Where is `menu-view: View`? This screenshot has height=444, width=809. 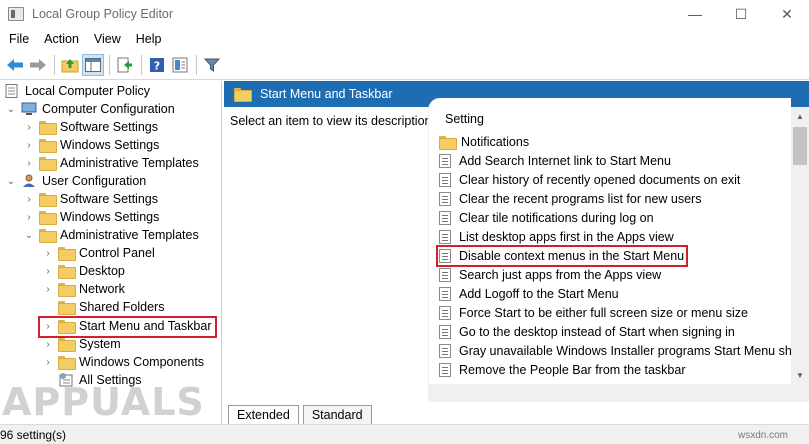 menu-view: View is located at coordinates (107, 39).